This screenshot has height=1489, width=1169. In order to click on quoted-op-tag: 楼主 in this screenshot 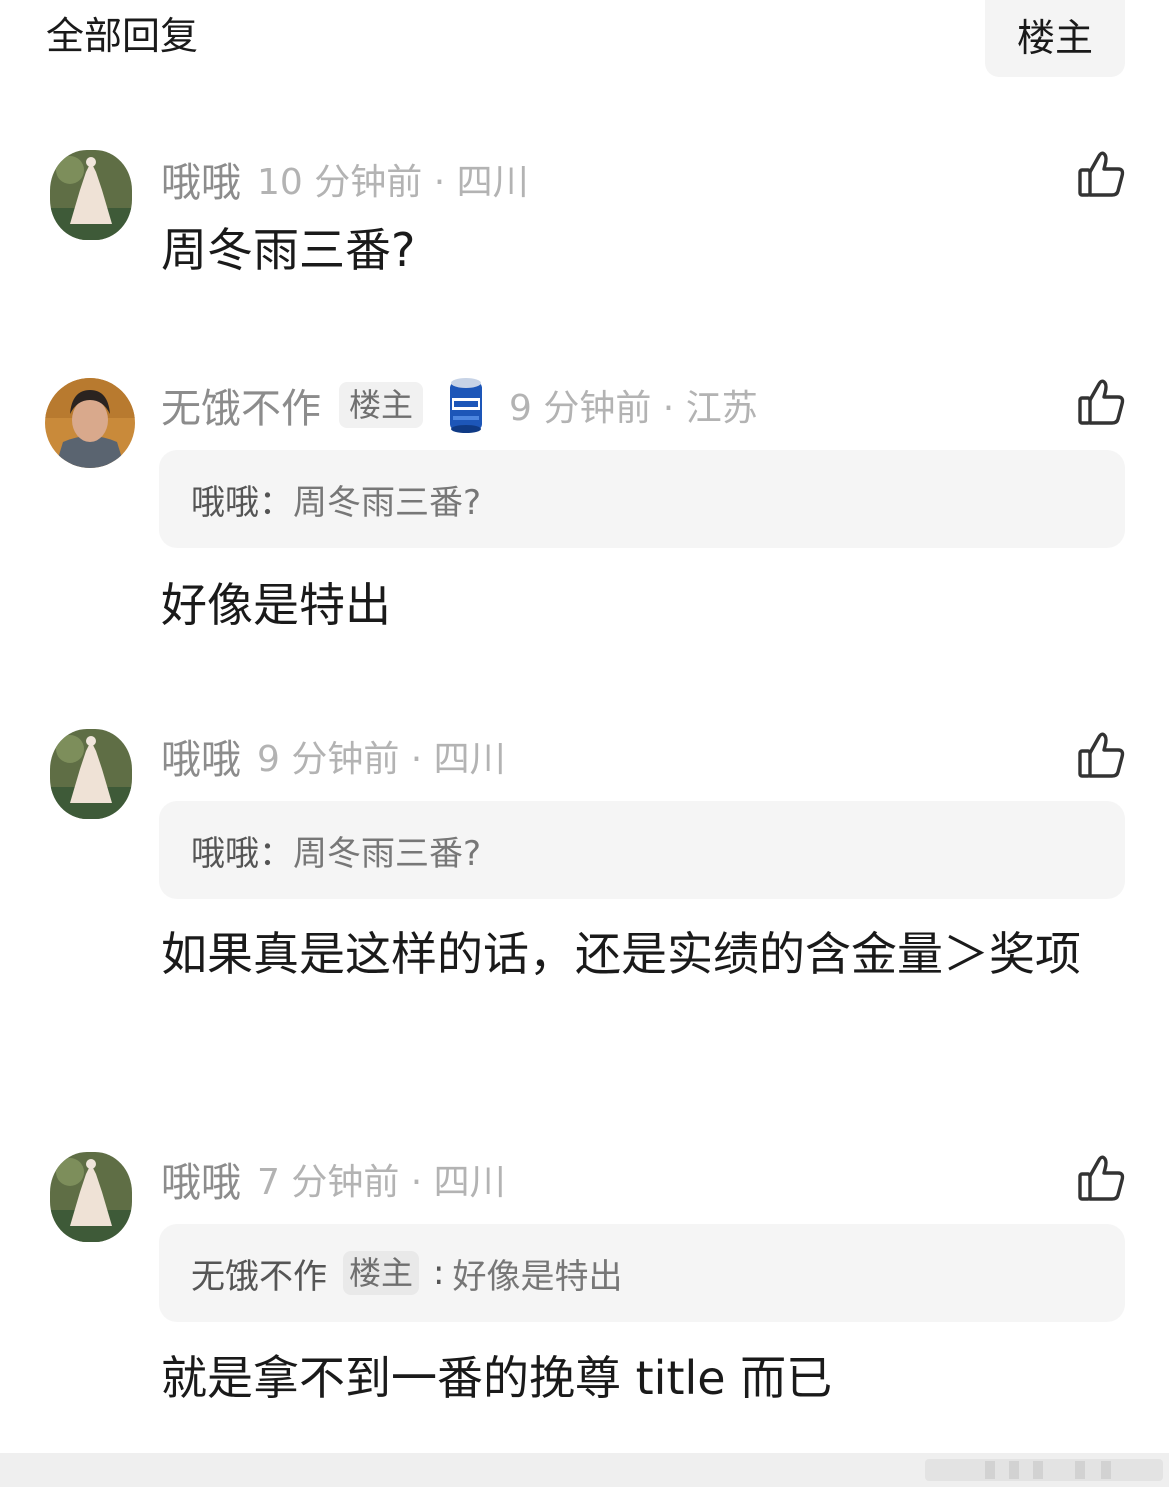, I will do `click(381, 1273)`.